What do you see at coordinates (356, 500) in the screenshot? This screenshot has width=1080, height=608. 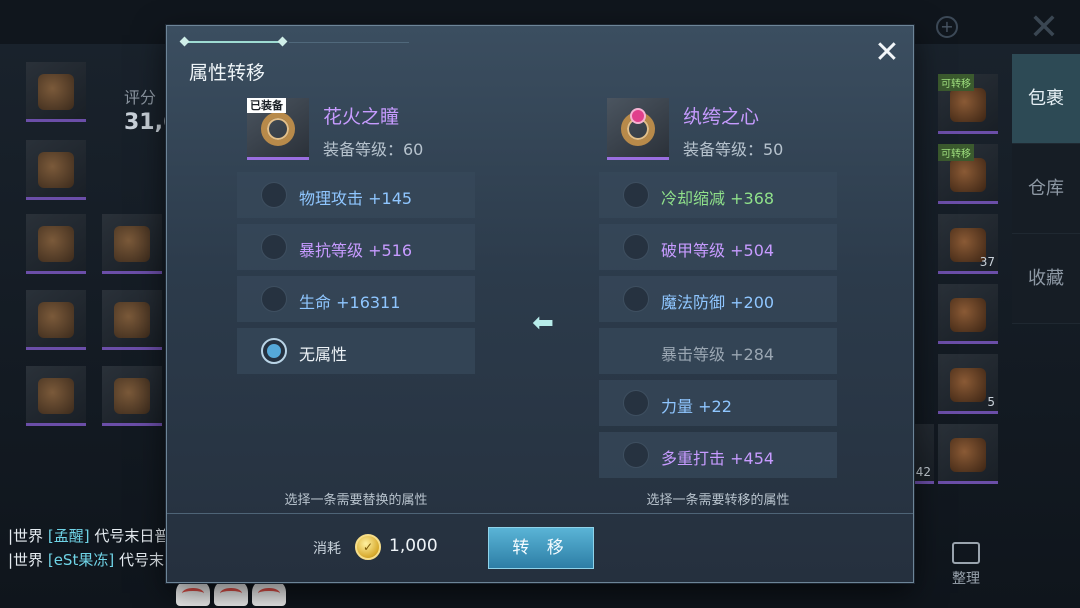 I see `left-hint: 选择一条需要替换的属性` at bounding box center [356, 500].